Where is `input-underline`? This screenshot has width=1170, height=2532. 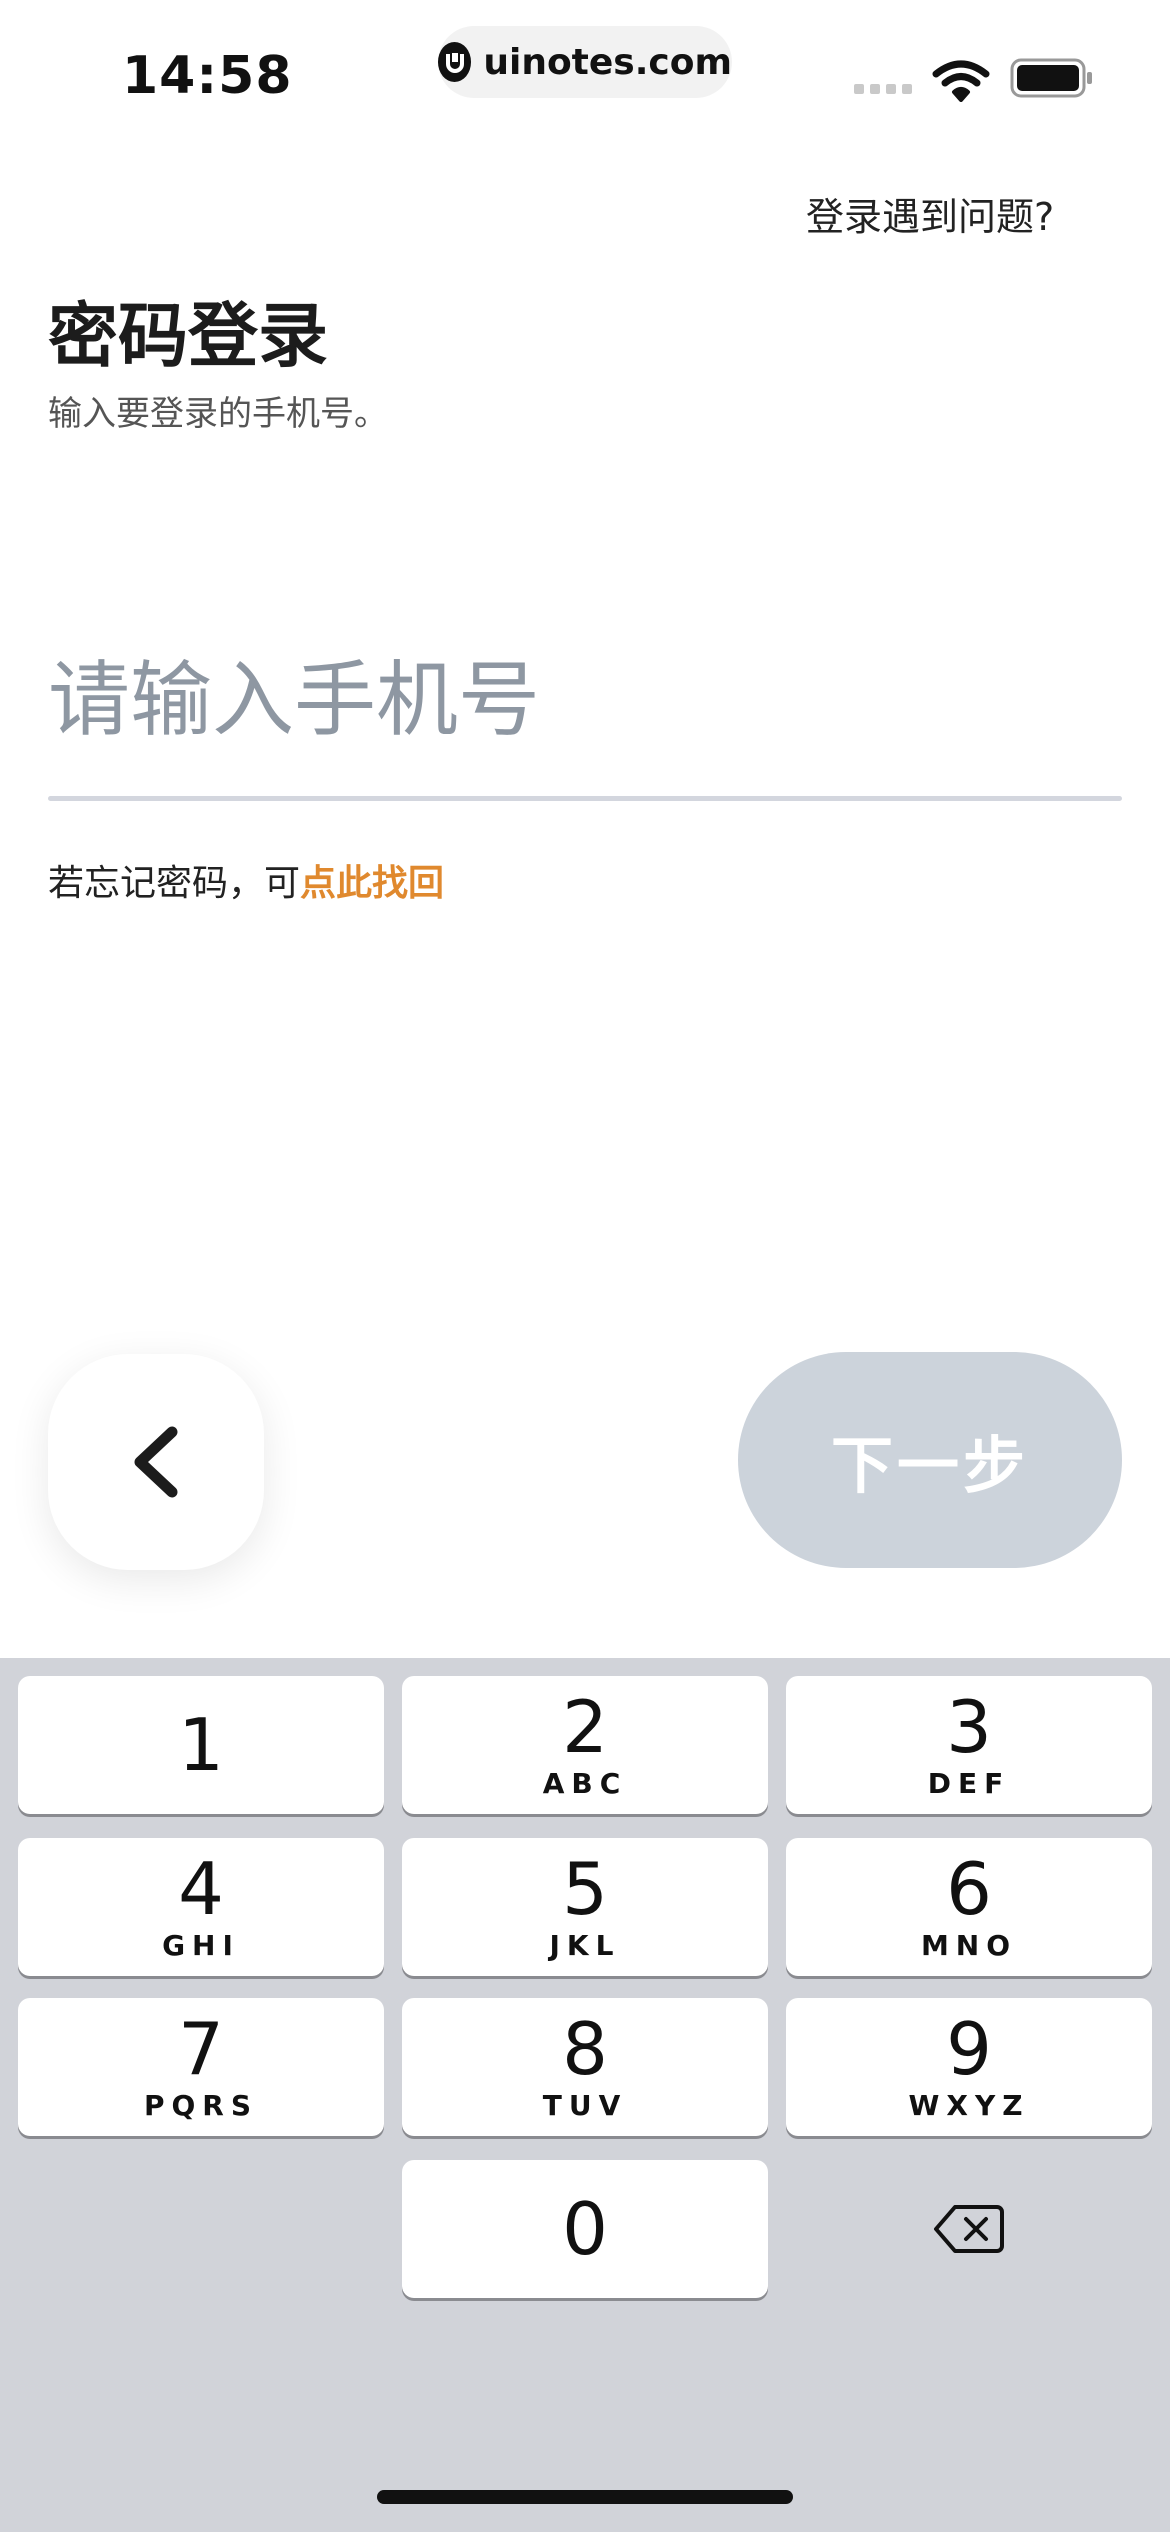 input-underline is located at coordinates (585, 798).